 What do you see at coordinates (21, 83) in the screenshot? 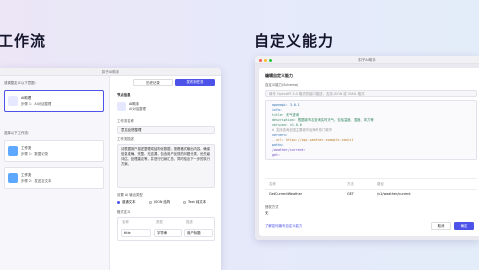
I see `intent-label: 或调整定义以下意图：` at bounding box center [21, 83].